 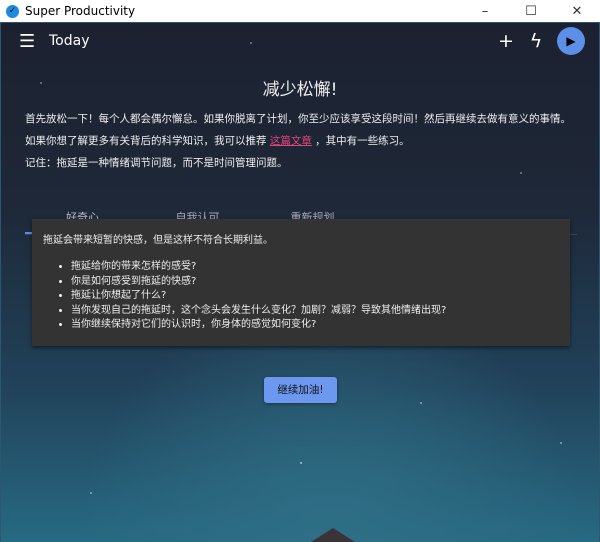 What do you see at coordinates (29, 41) in the screenshot?
I see `menu-icon: ☰` at bounding box center [29, 41].